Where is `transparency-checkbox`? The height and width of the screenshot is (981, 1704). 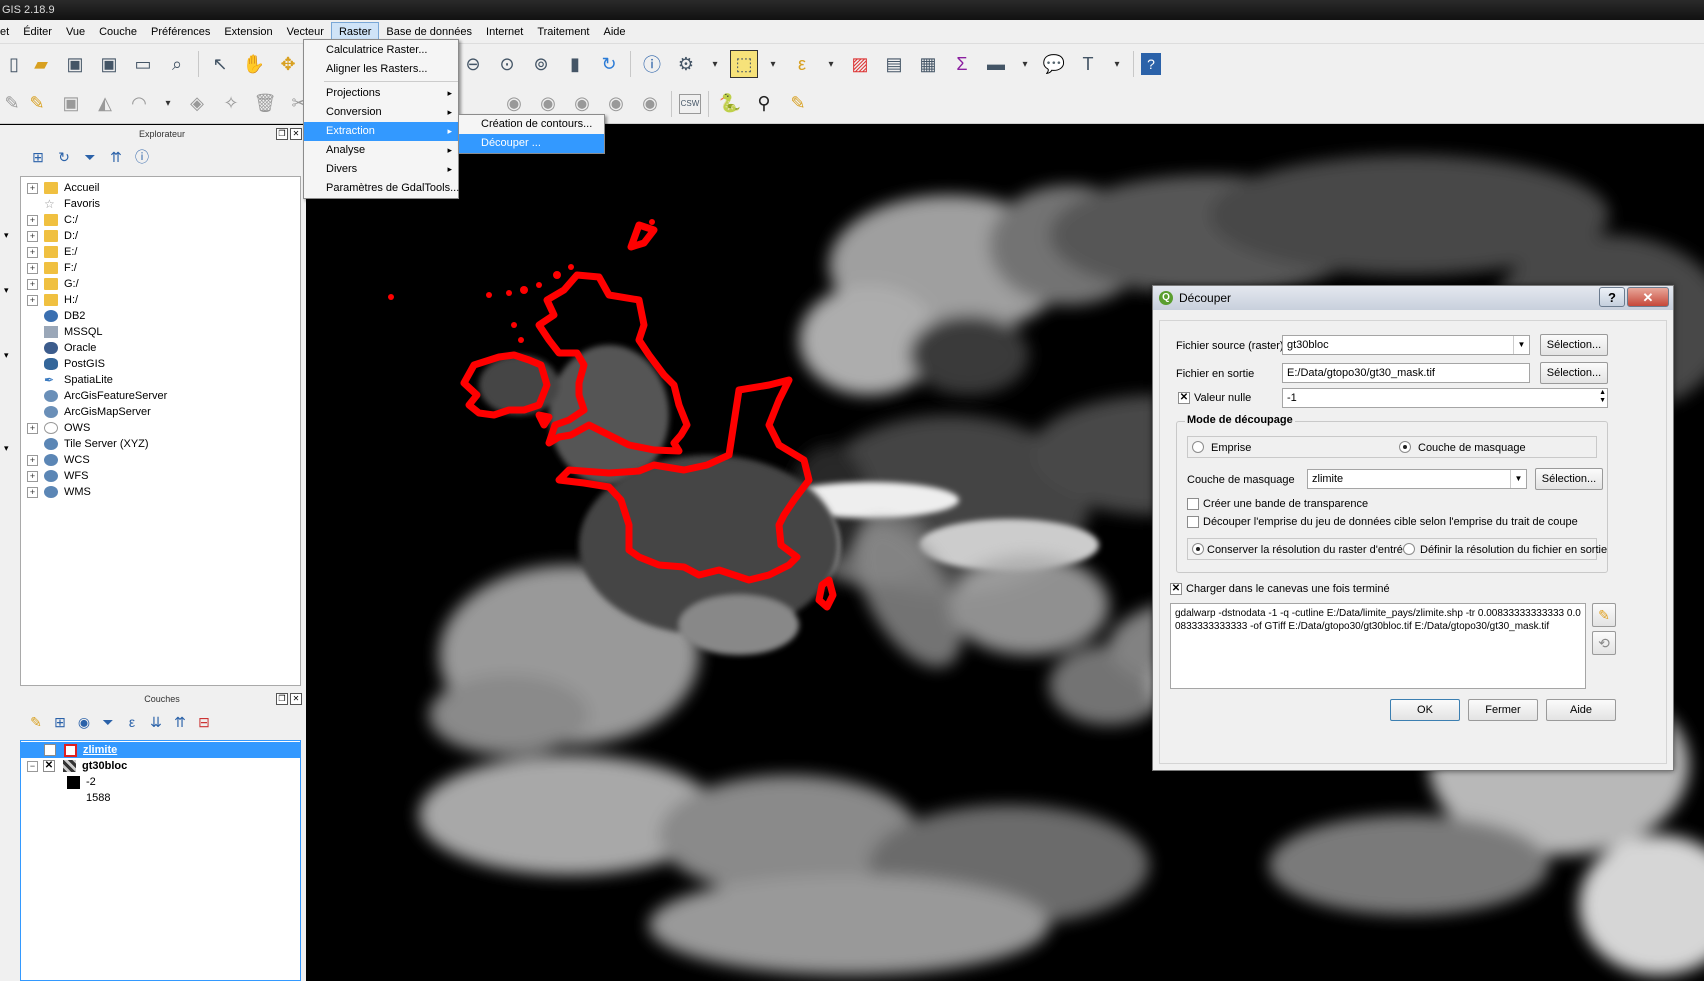
transparency-checkbox is located at coordinates (1193, 504).